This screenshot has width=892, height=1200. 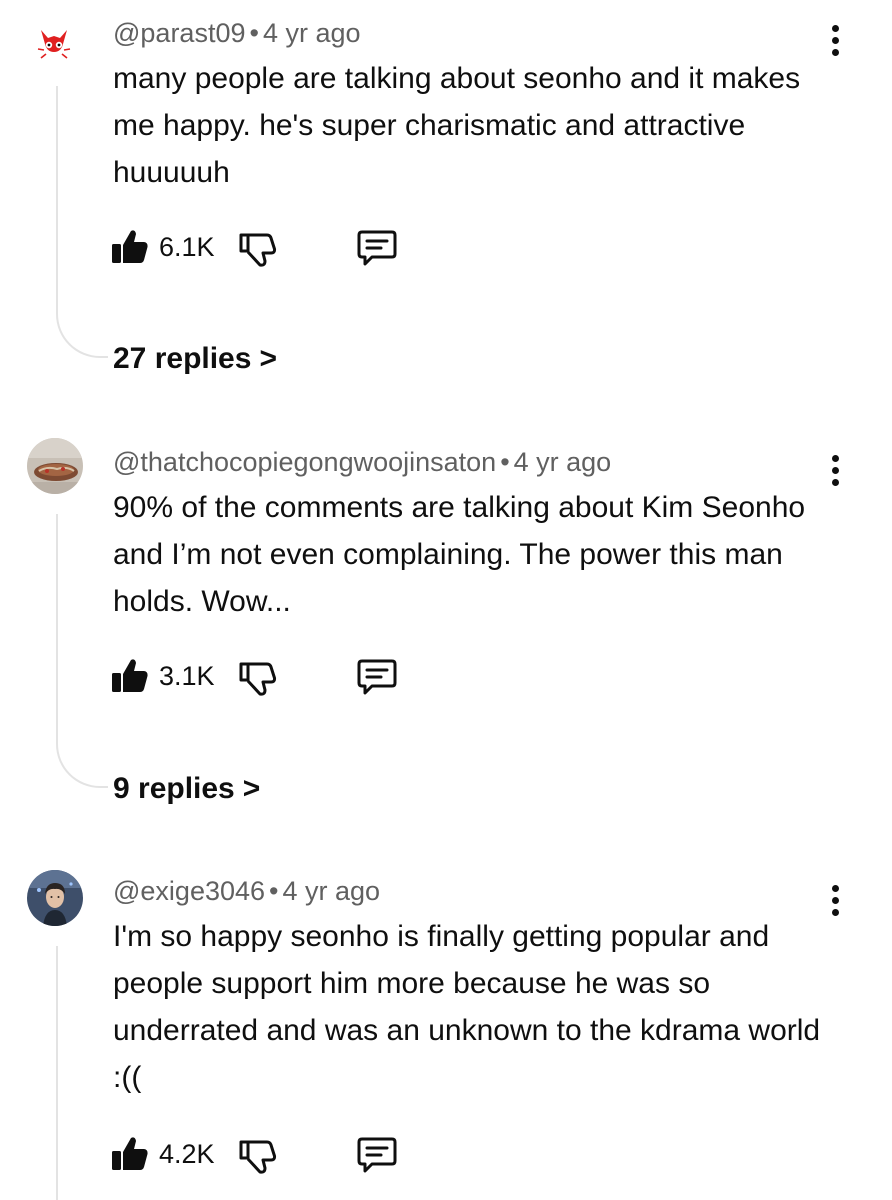 I want to click on like-count: 3.1K, so click(x=187, y=676).